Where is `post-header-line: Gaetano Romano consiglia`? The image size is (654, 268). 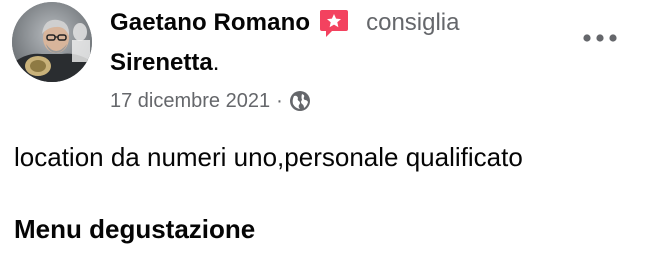
post-header-line: Gaetano Romano consiglia is located at coordinates (284, 23).